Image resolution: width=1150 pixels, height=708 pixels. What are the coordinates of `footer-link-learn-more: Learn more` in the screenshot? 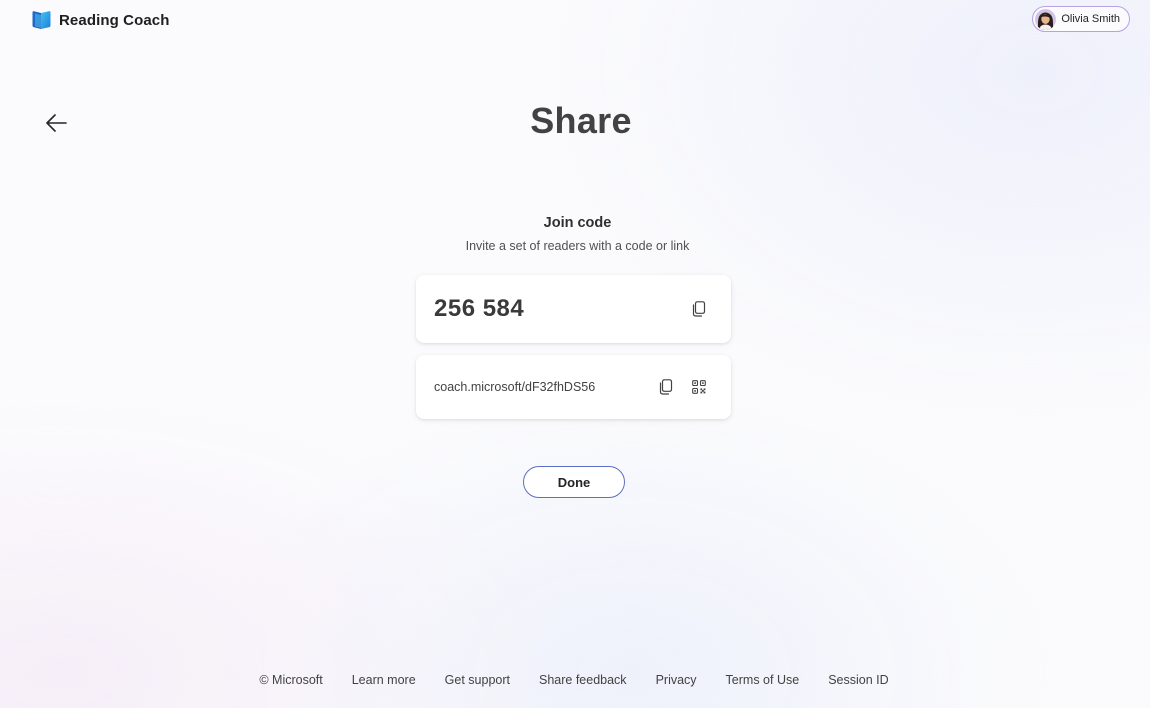 It's located at (384, 680).